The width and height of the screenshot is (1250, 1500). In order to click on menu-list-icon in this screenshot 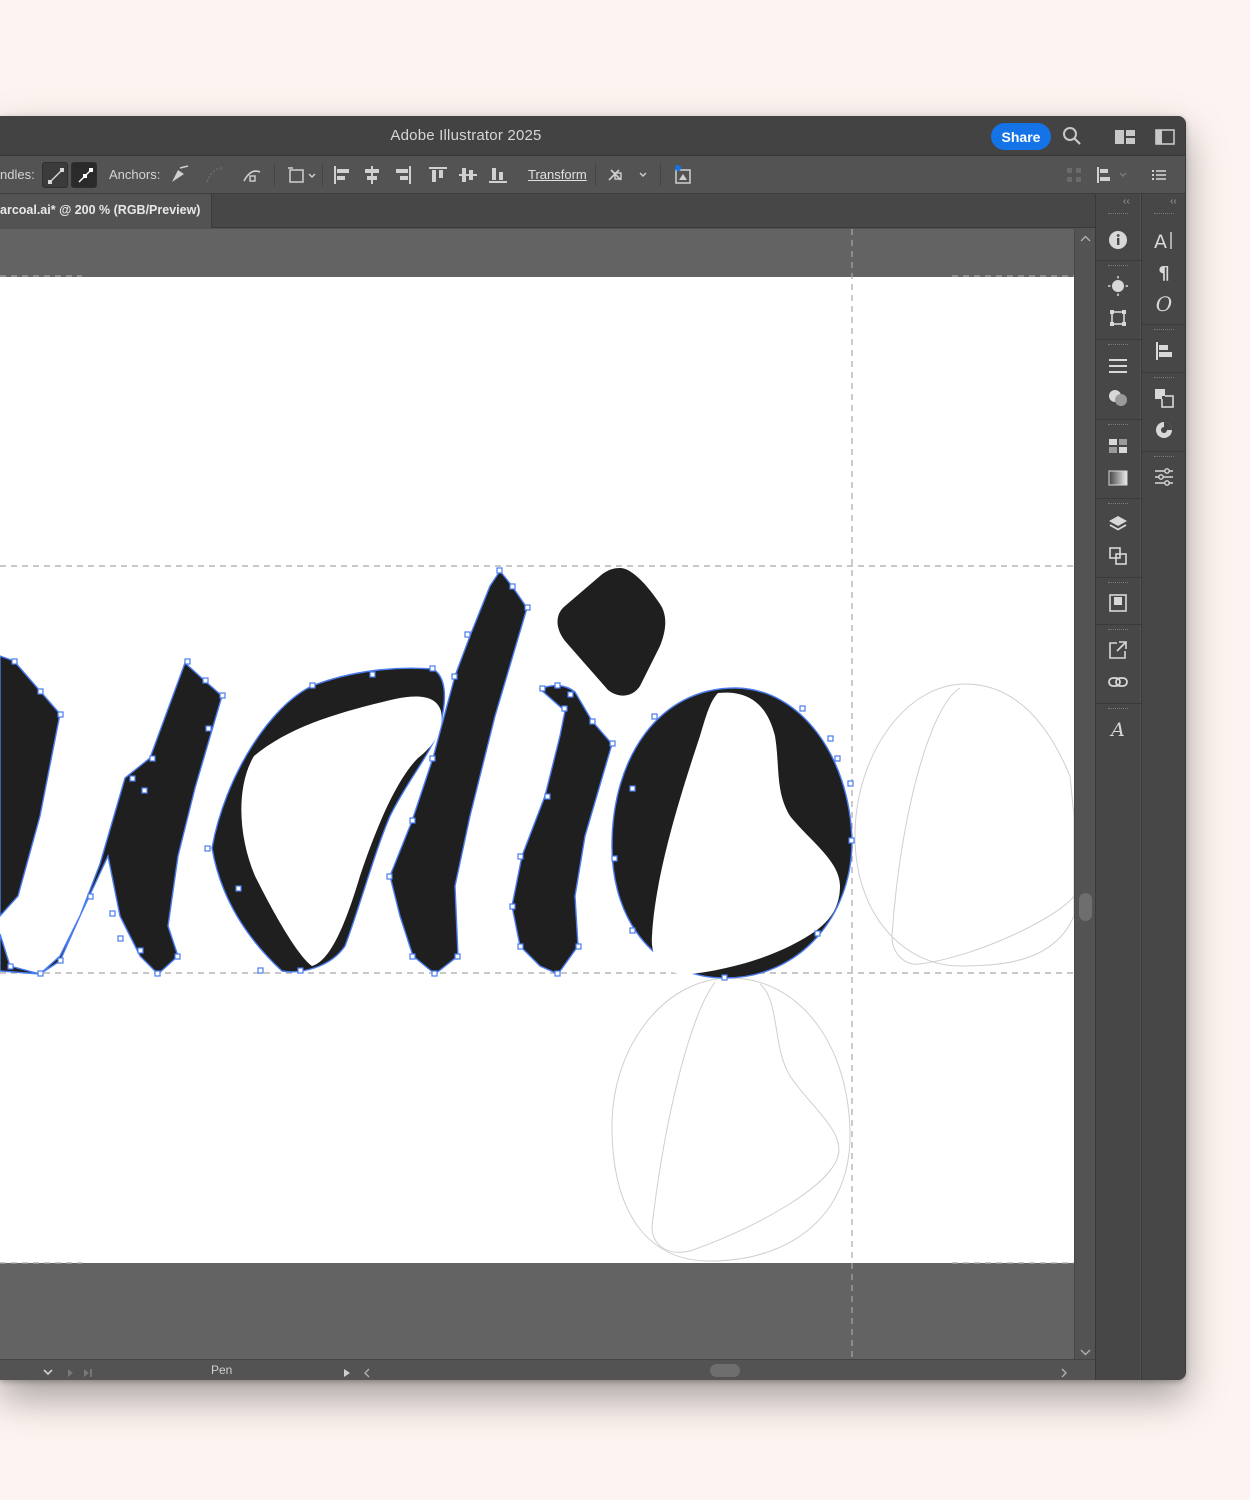, I will do `click(1159, 175)`.